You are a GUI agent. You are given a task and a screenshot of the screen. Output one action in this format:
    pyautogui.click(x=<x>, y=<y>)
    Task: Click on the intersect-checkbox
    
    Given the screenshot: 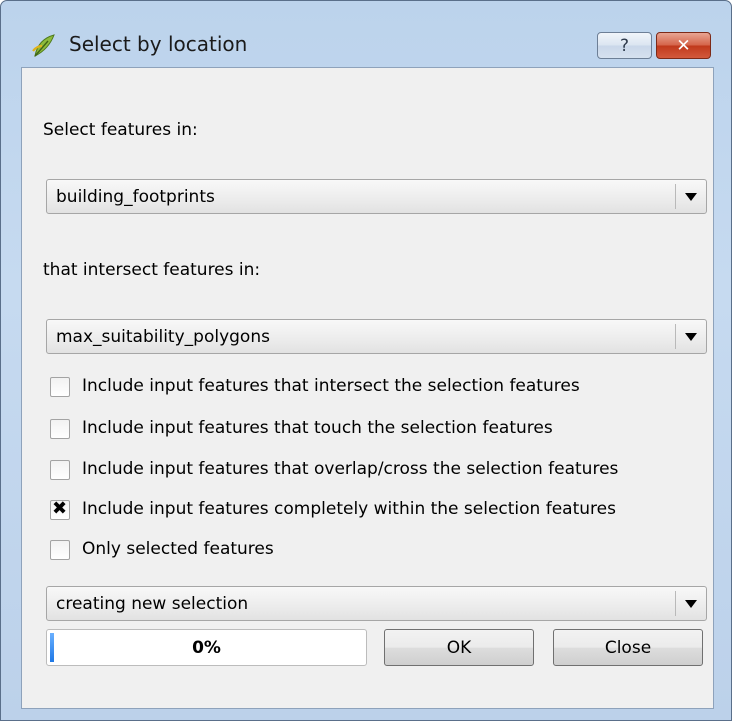 What is the action you would take?
    pyautogui.click(x=60, y=387)
    